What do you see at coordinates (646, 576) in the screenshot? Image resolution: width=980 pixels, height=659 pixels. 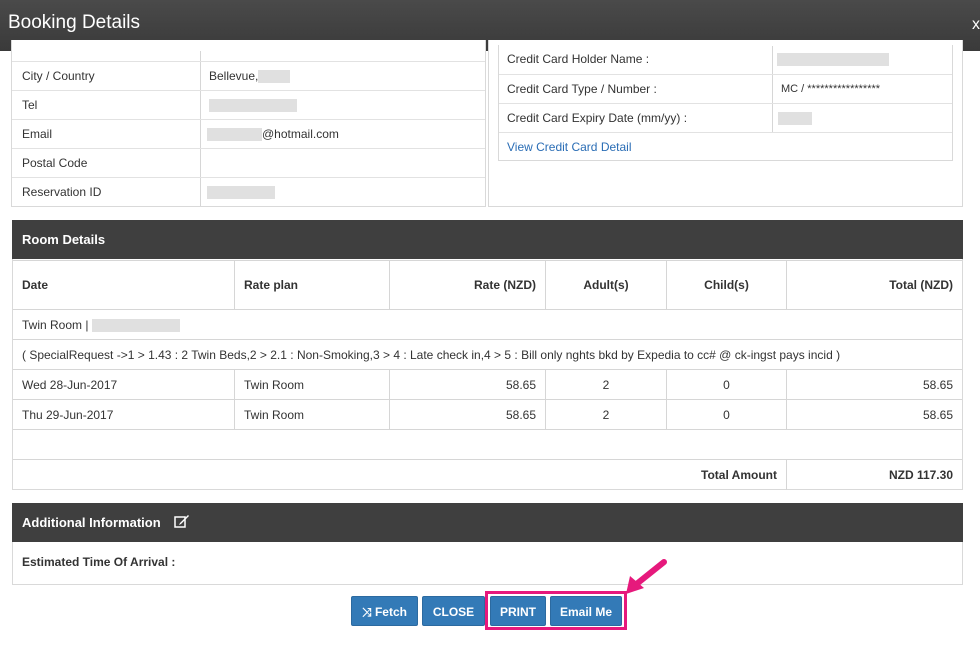 I see `pointer-arrow-icon` at bounding box center [646, 576].